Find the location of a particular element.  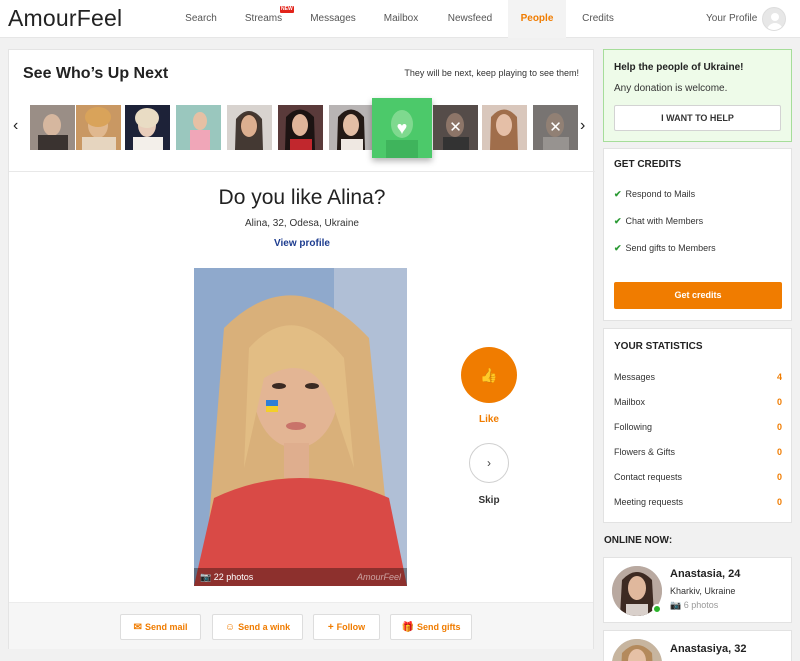

carousel-prev-icon: ‹ is located at coordinates (15, 126).